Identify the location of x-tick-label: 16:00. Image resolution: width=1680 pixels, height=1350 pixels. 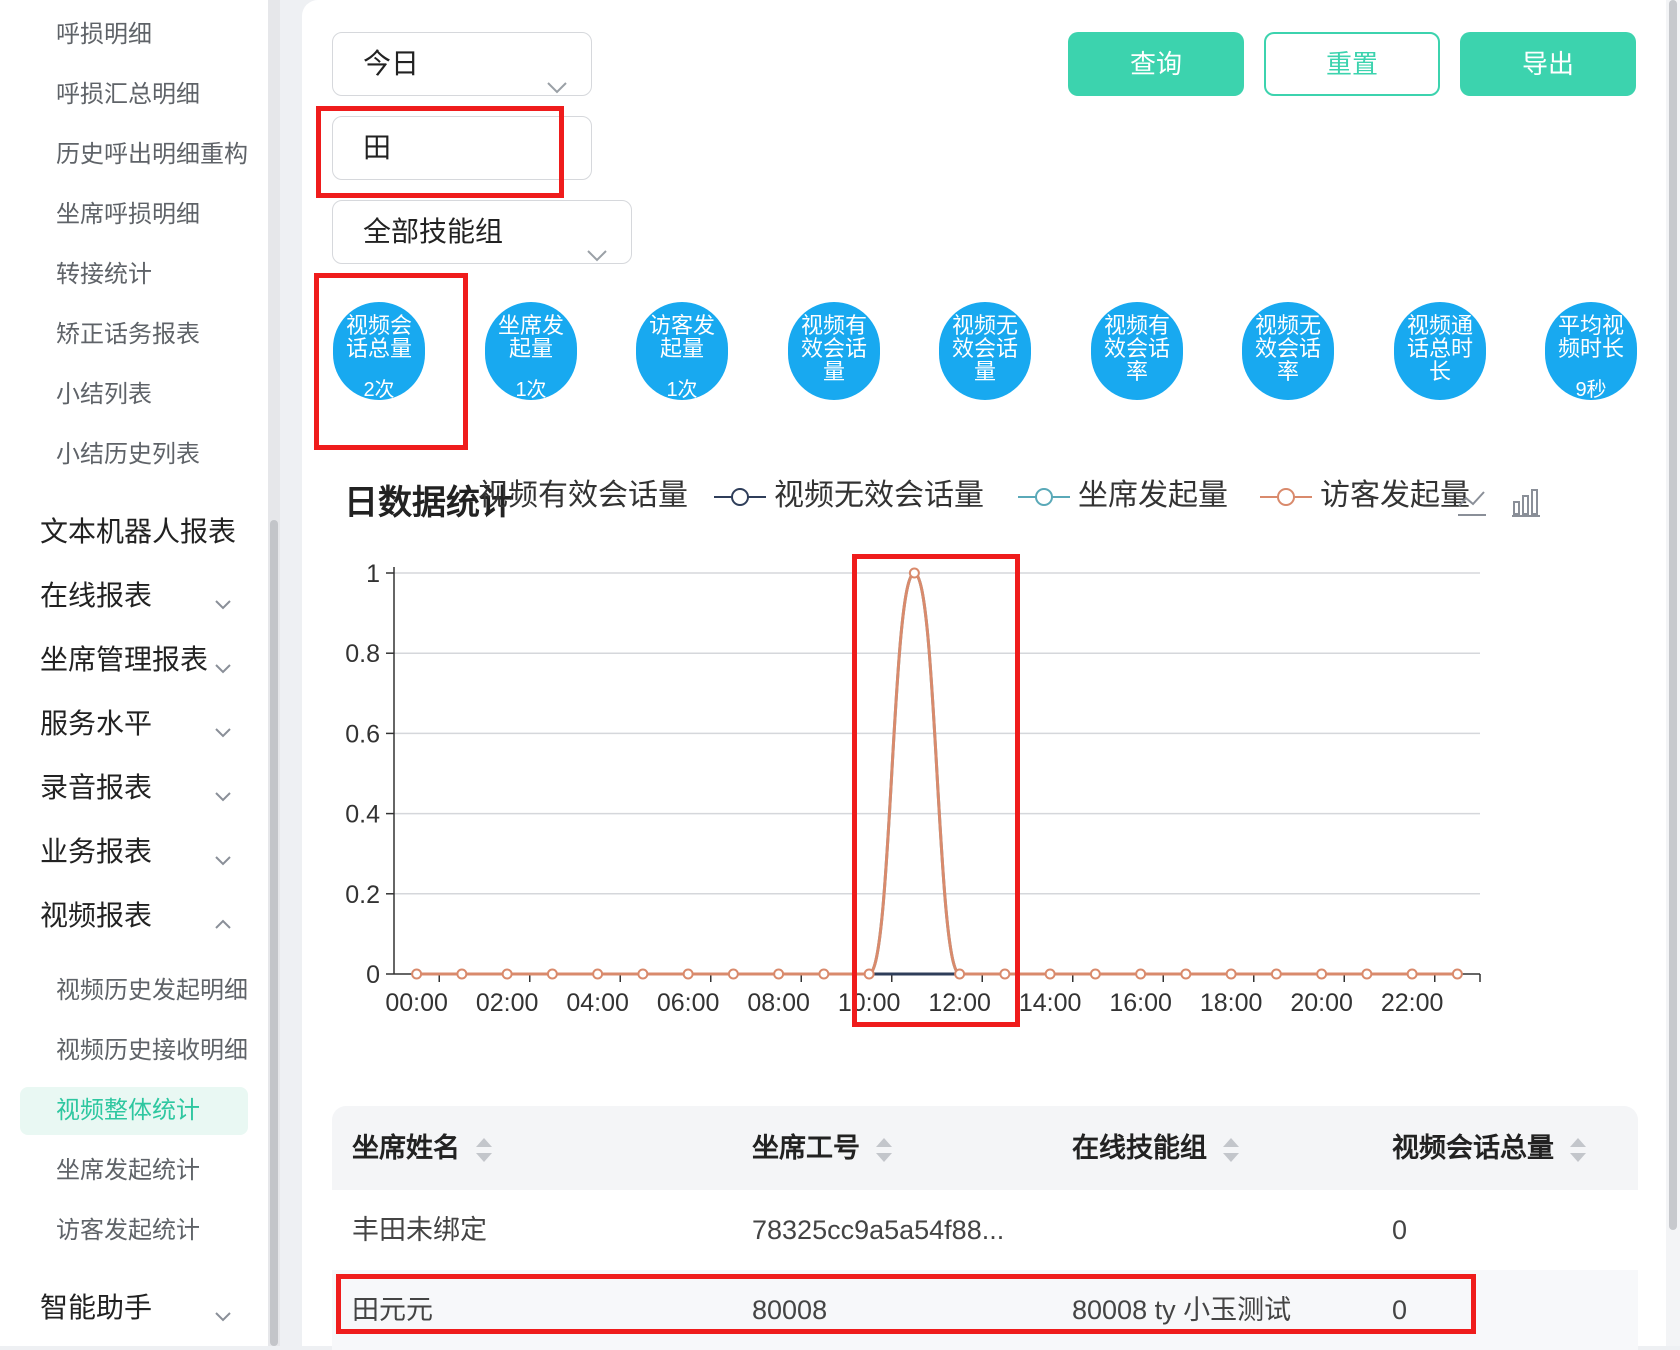
(1140, 1003).